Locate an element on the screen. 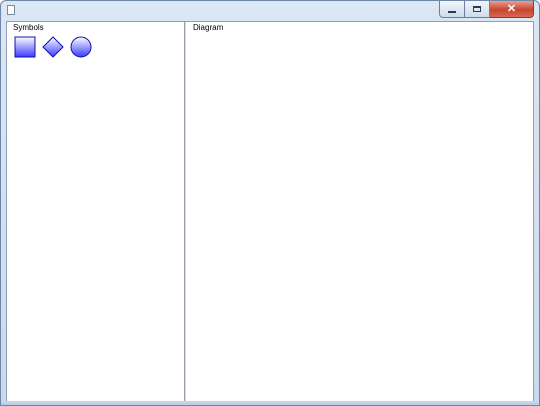 The image size is (540, 406). symbol-circle is located at coordinates (84, 47).